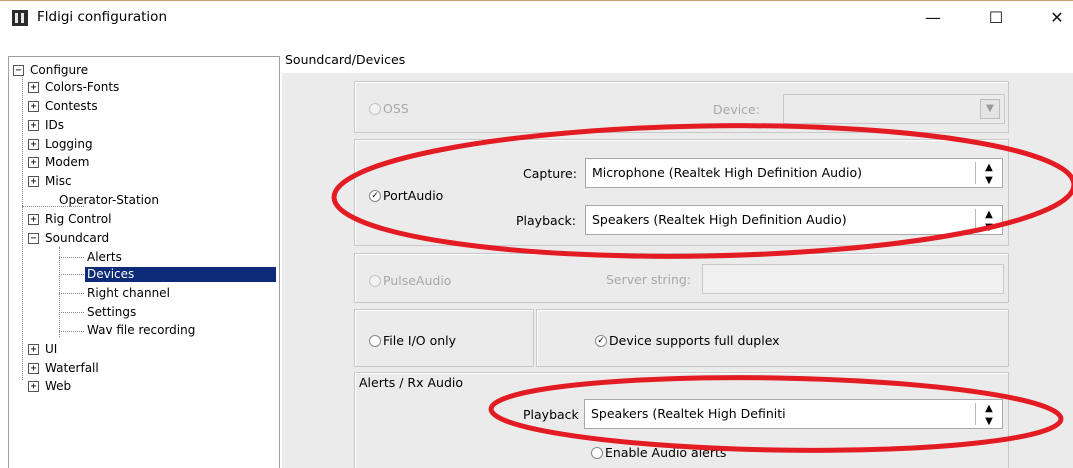 This screenshot has width=1073, height=468. I want to click on file-io-group: File I/O only, so click(444, 338).